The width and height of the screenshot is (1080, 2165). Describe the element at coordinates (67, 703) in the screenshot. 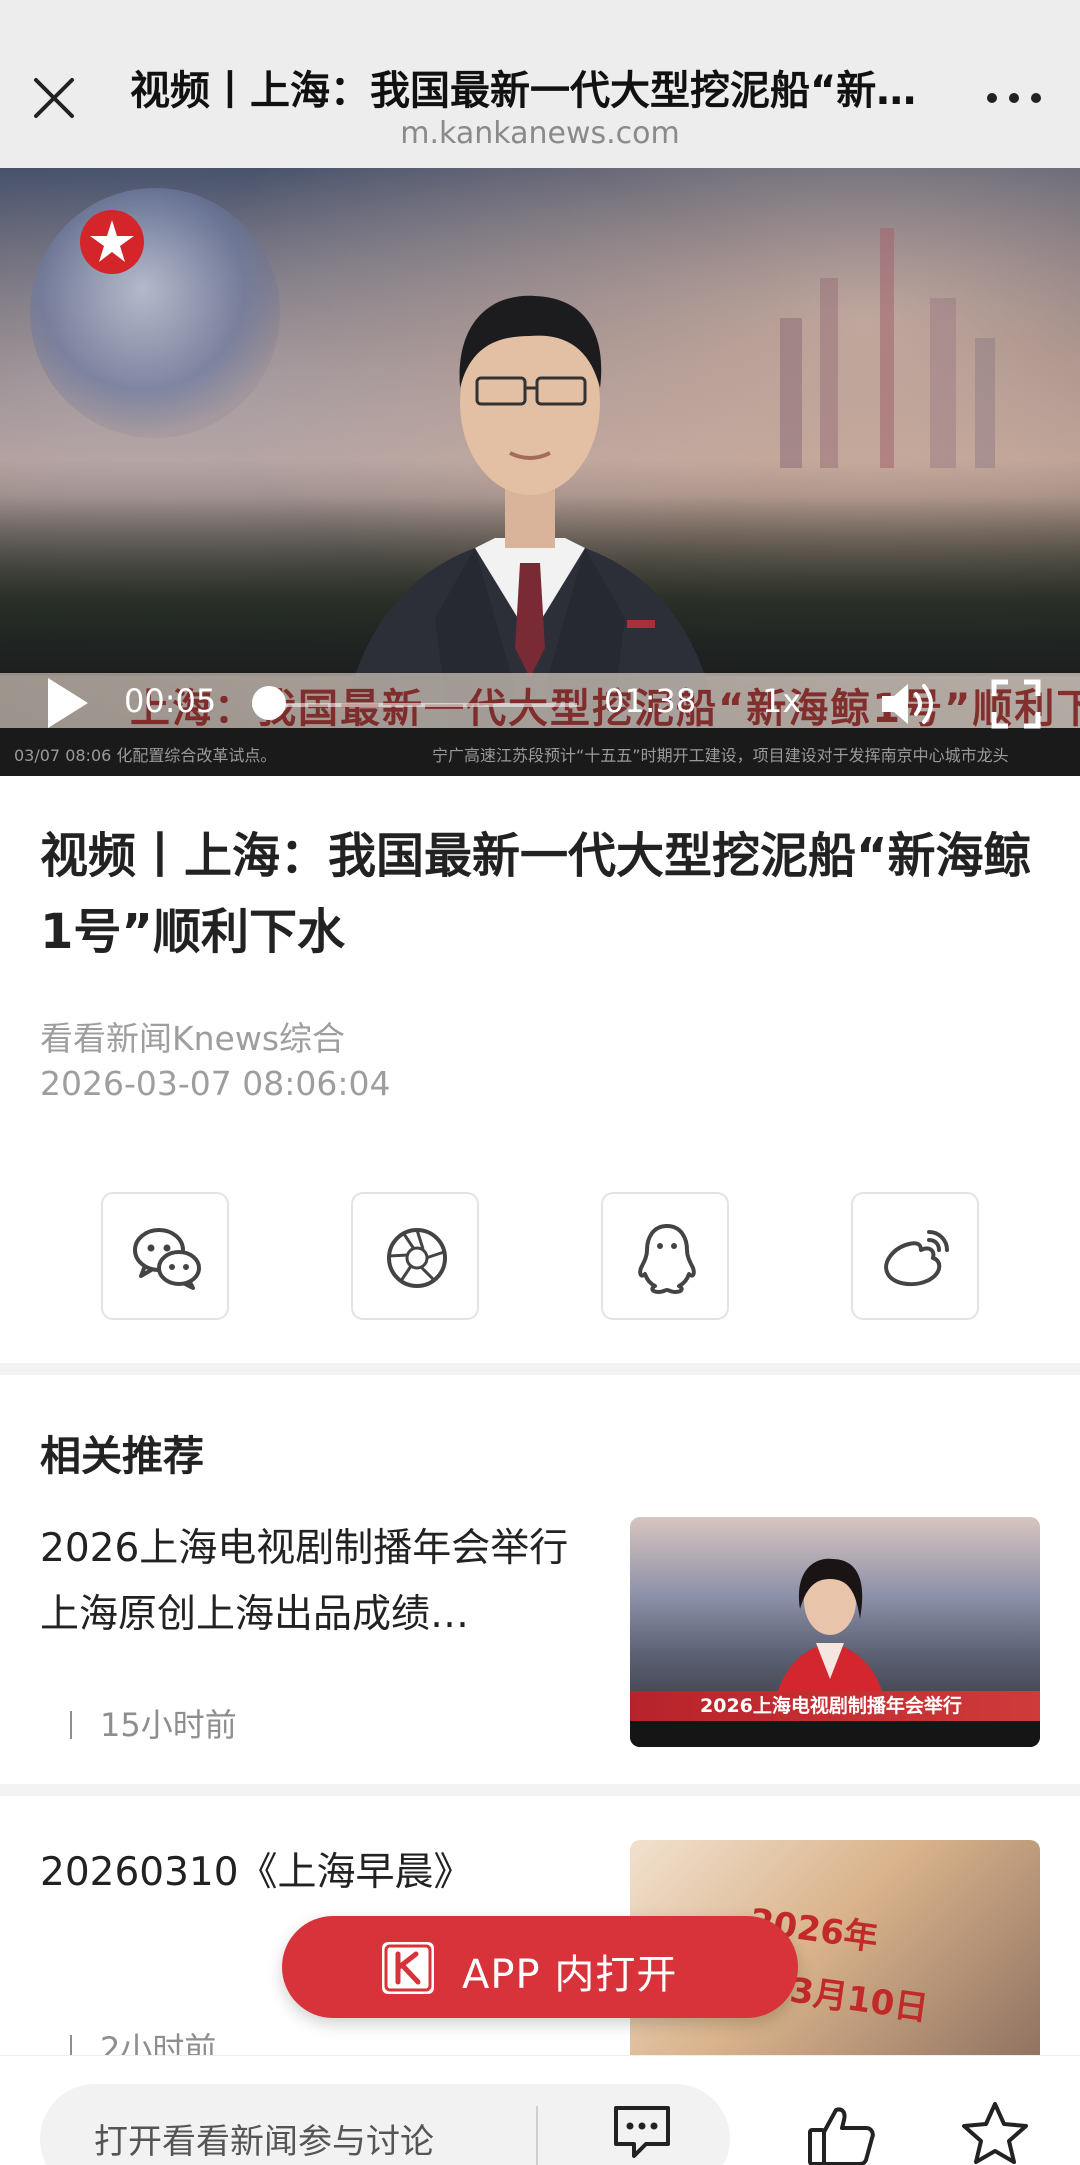

I see `play-icon` at that location.